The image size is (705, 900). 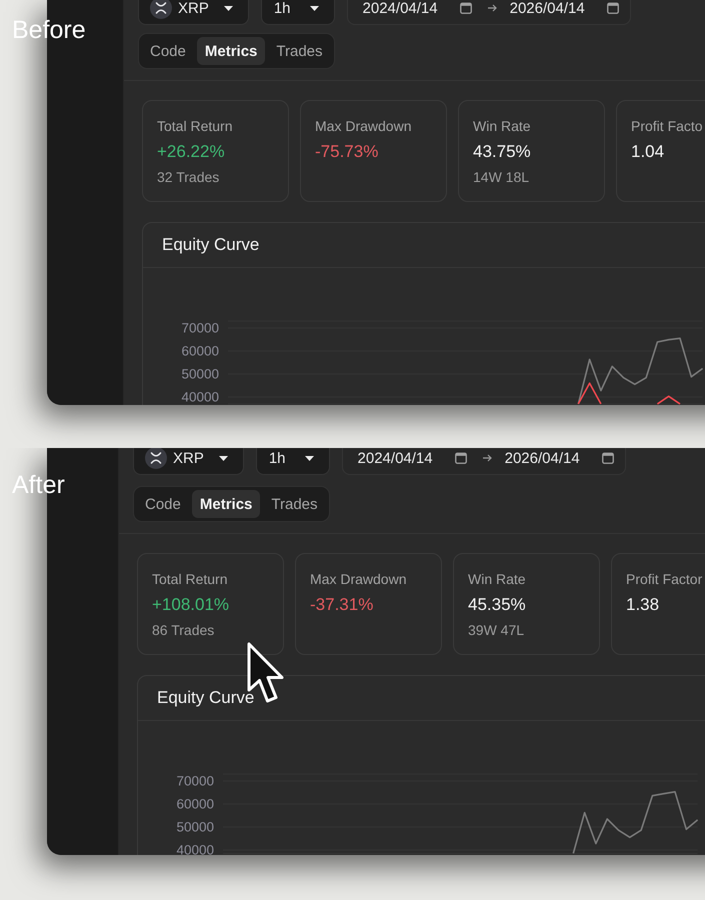 What do you see at coordinates (643, 605) in the screenshot?
I see `metric-value: 1.38` at bounding box center [643, 605].